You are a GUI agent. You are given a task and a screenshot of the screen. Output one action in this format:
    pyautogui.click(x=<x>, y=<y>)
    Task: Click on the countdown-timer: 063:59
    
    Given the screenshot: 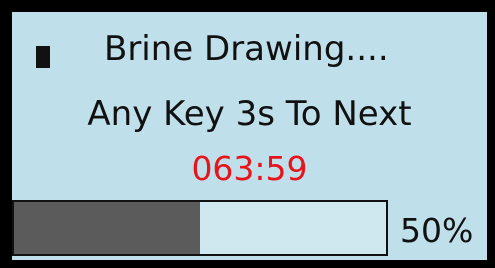 What is the action you would take?
    pyautogui.click(x=249, y=168)
    